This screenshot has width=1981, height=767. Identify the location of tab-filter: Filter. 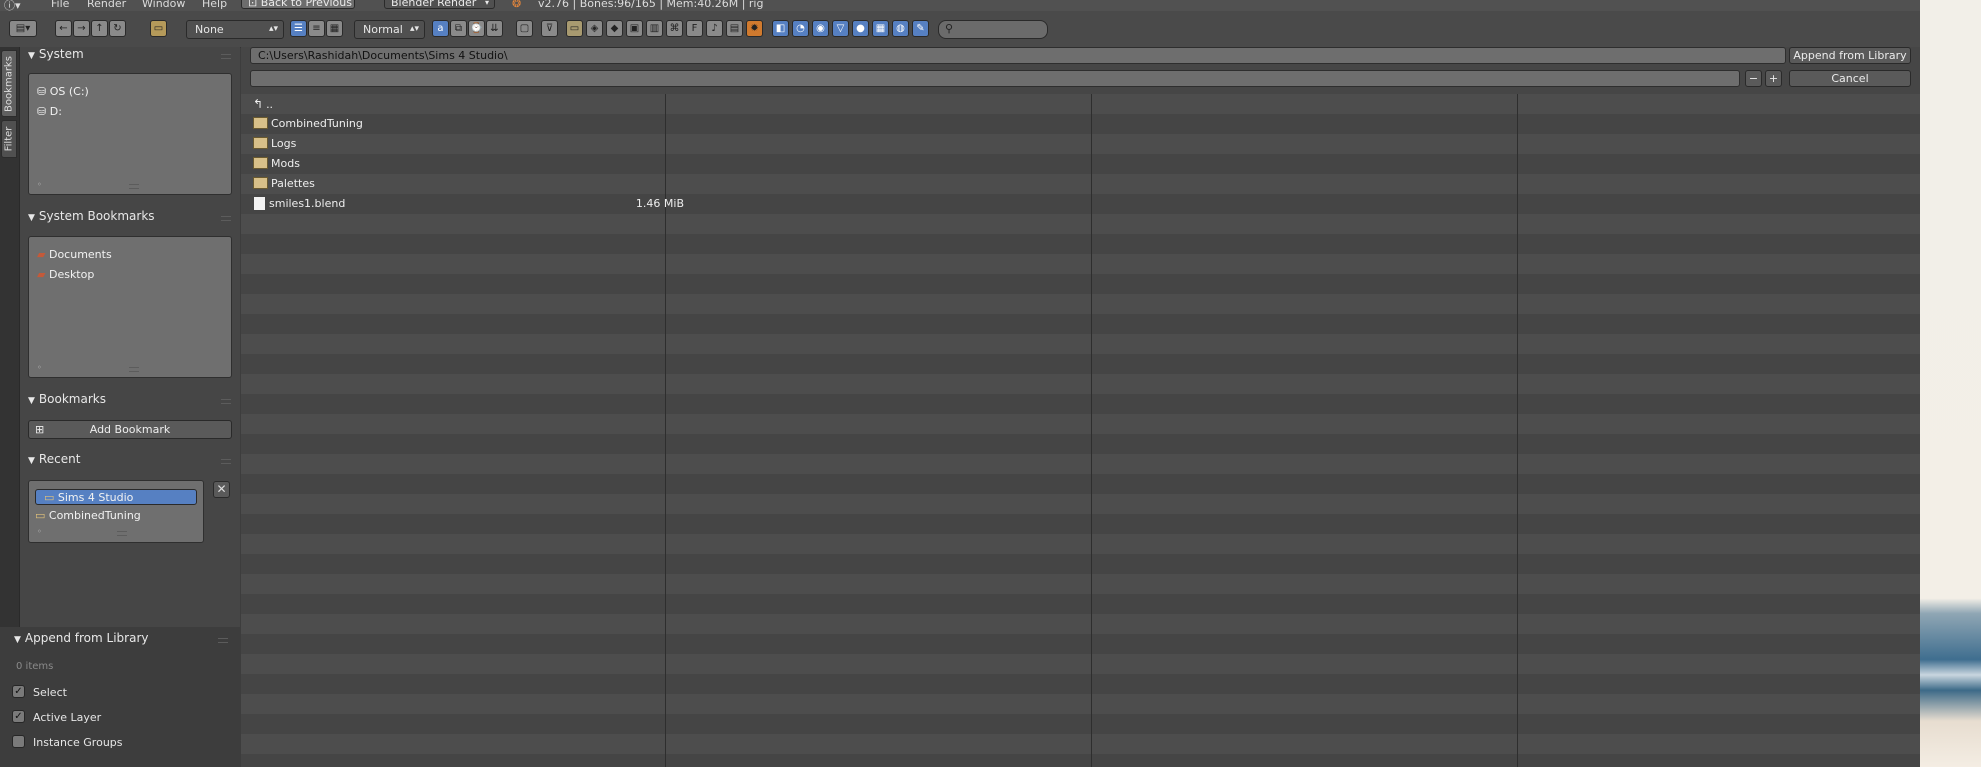
(9, 139).